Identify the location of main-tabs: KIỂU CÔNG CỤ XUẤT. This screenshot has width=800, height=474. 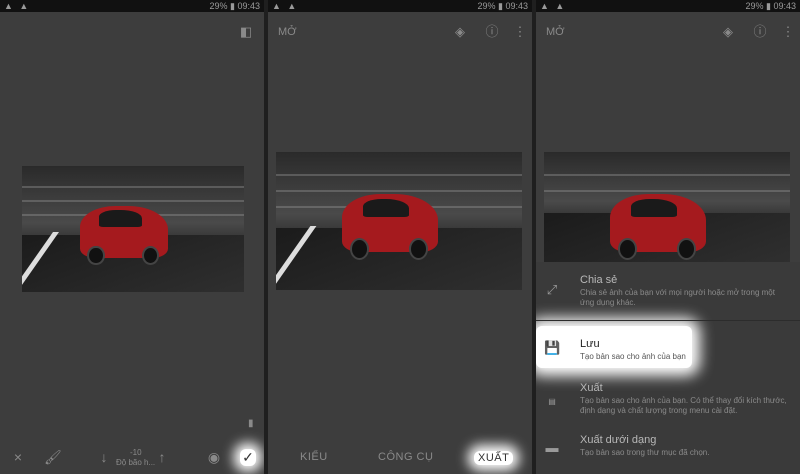
(400, 457).